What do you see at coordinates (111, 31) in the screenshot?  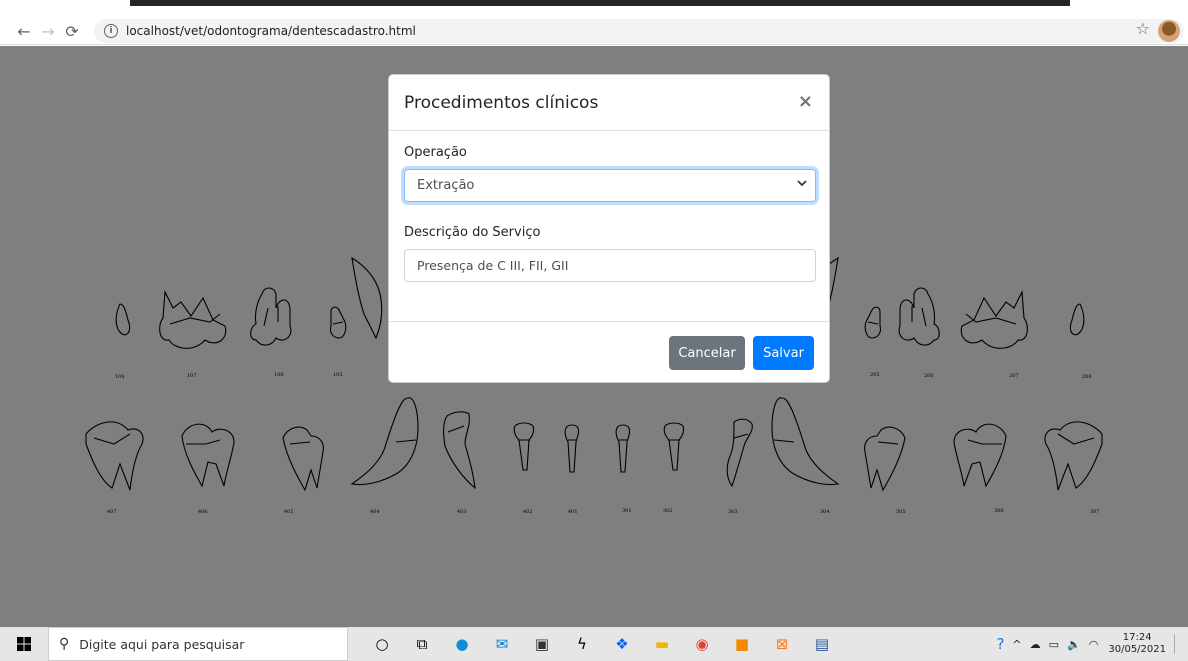 I see `info-icon: i` at bounding box center [111, 31].